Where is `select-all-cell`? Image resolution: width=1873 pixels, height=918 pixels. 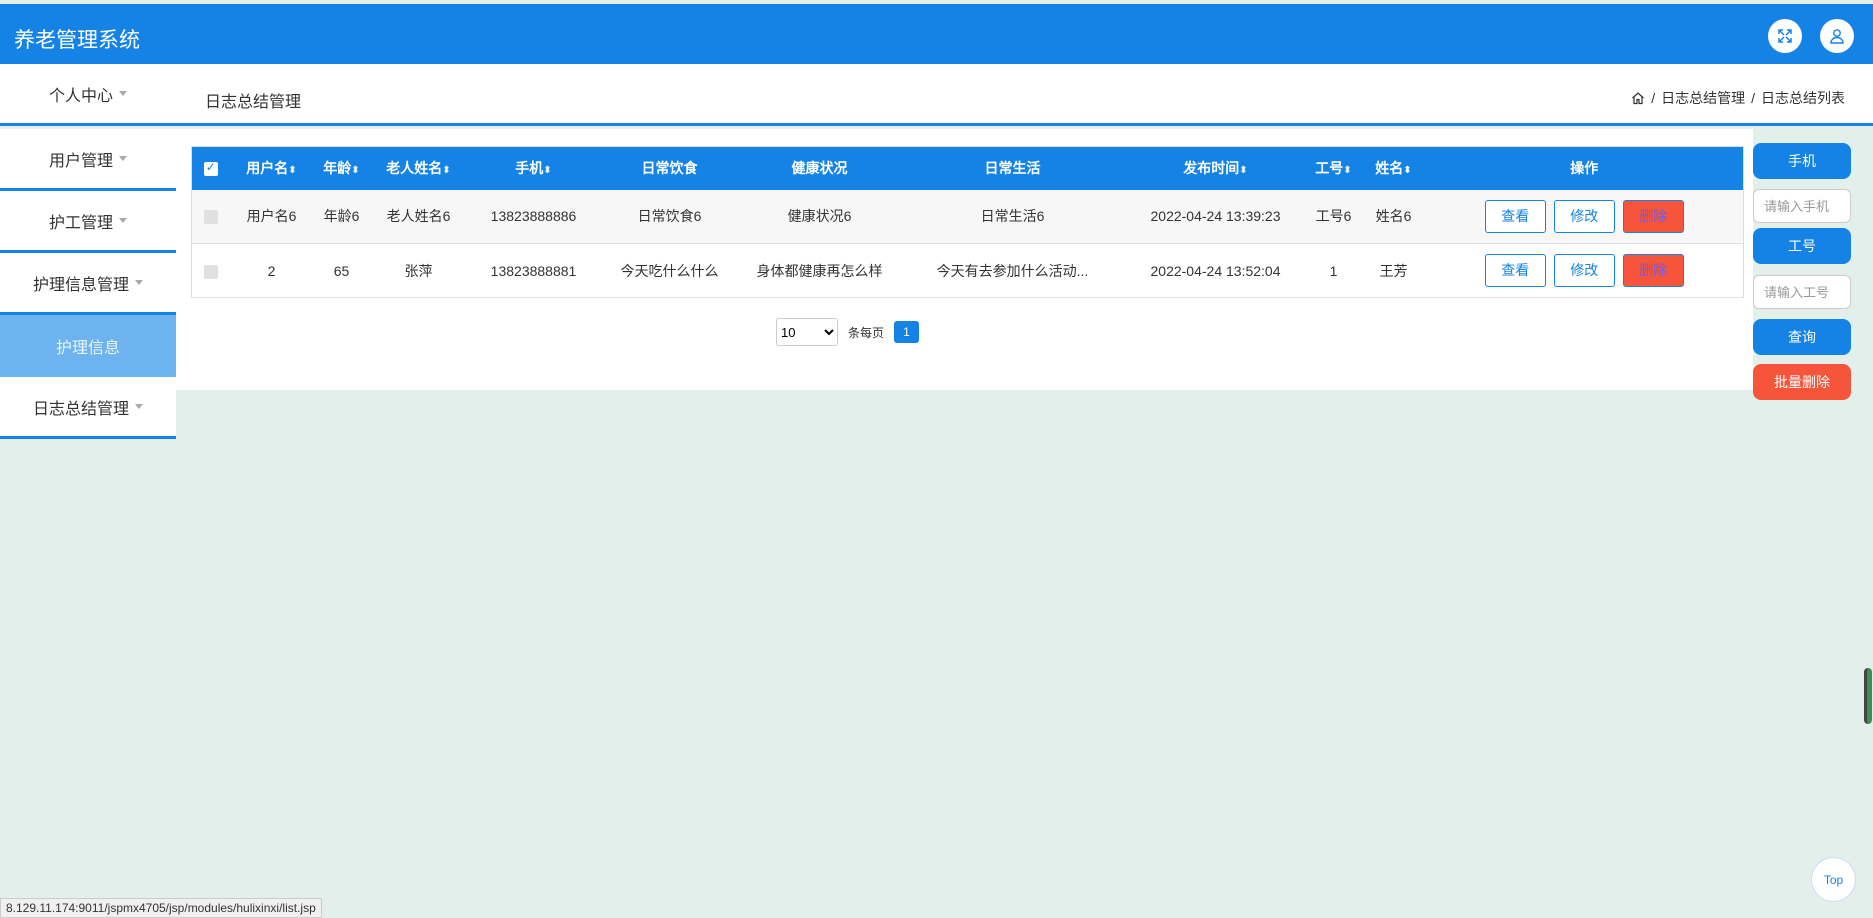 select-all-cell is located at coordinates (210, 168).